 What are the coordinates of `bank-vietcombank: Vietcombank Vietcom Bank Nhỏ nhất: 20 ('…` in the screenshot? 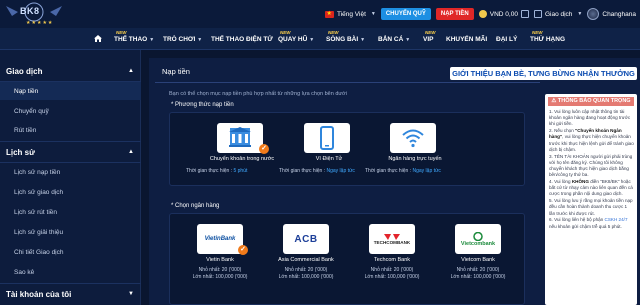 It's located at (478, 253).